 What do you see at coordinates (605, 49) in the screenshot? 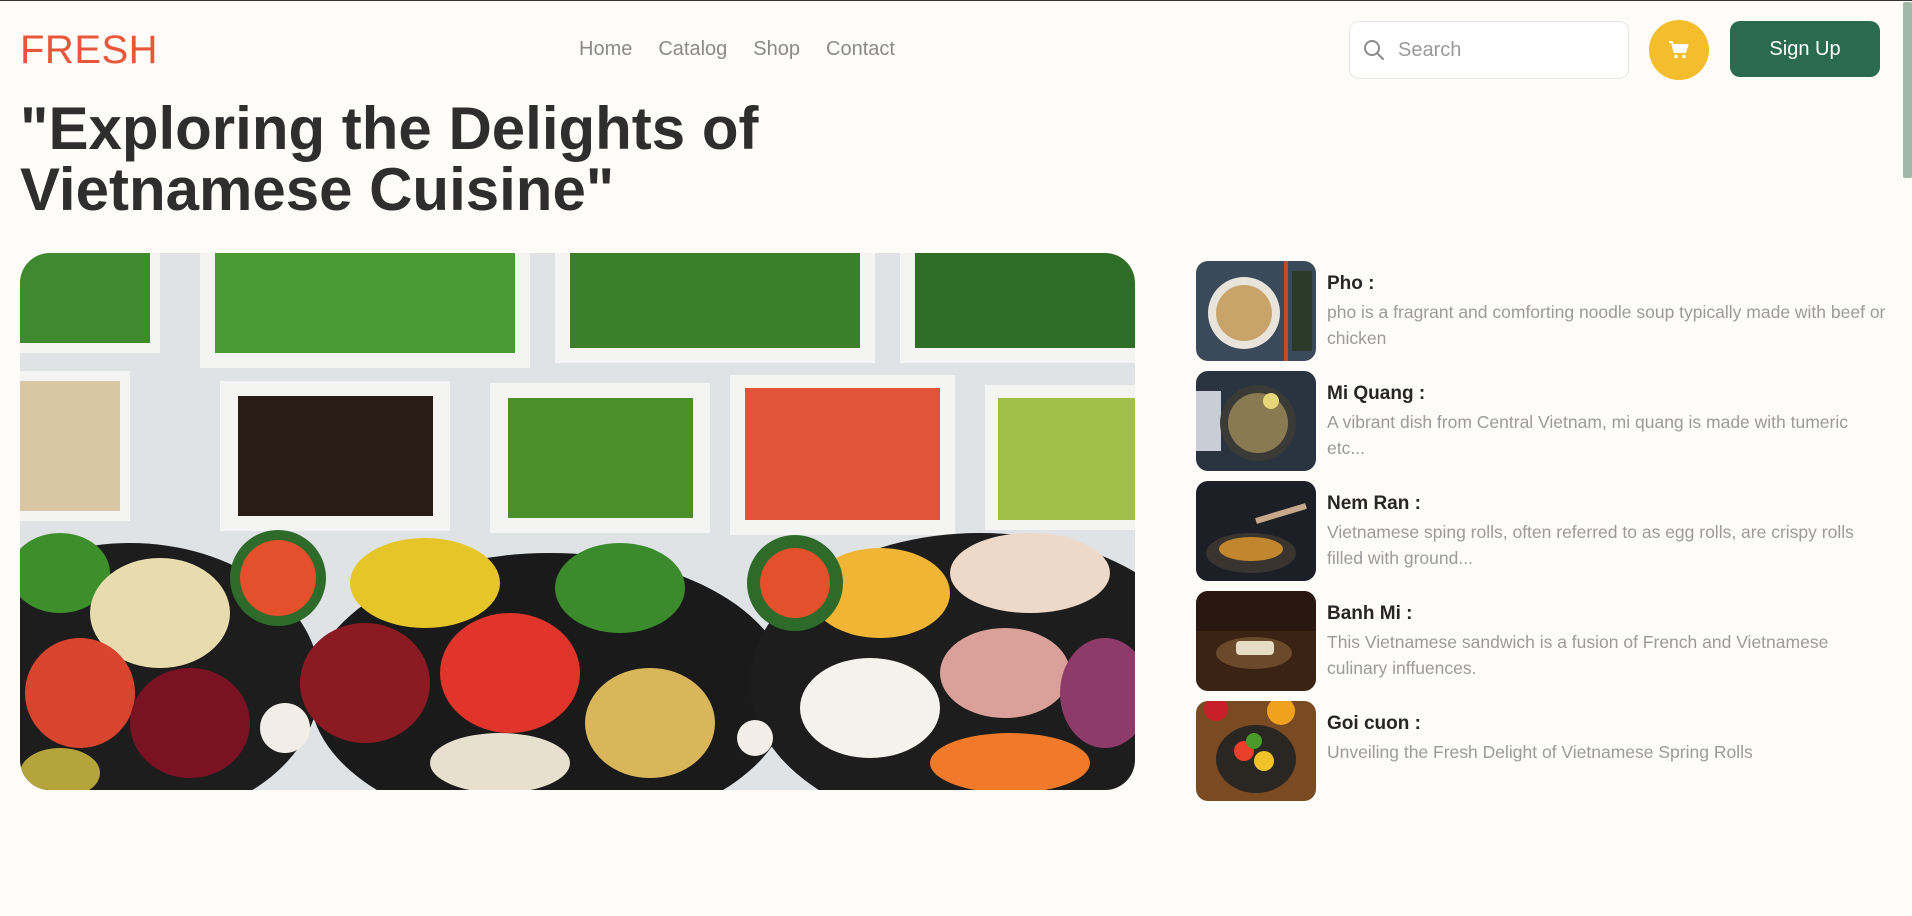
I see `nav-home-link: Home` at bounding box center [605, 49].